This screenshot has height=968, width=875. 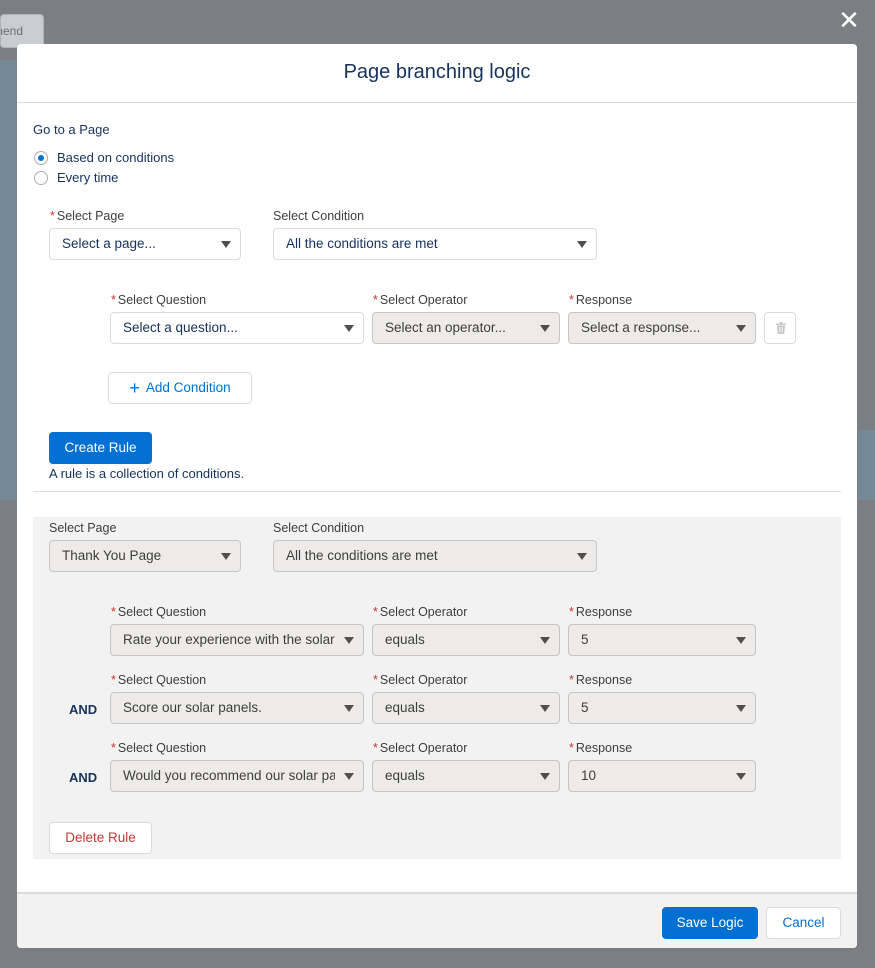 I want to click on close-icon: ✕, so click(x=849, y=20).